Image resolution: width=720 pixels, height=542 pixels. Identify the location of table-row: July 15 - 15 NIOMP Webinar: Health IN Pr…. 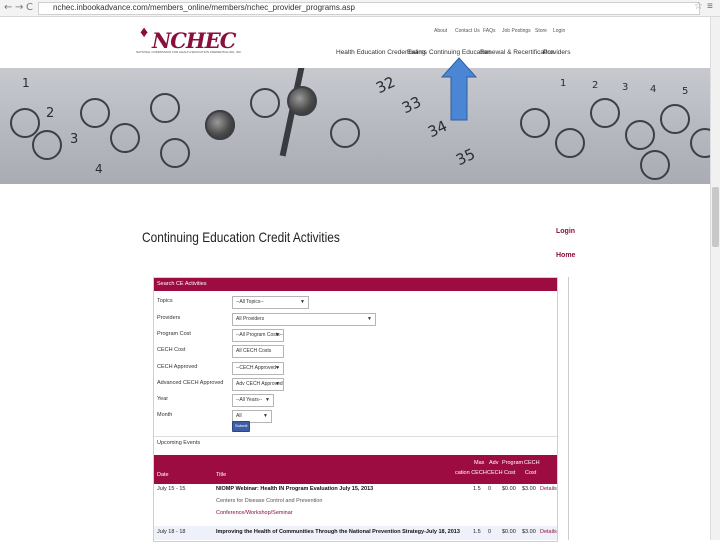
(355, 505).